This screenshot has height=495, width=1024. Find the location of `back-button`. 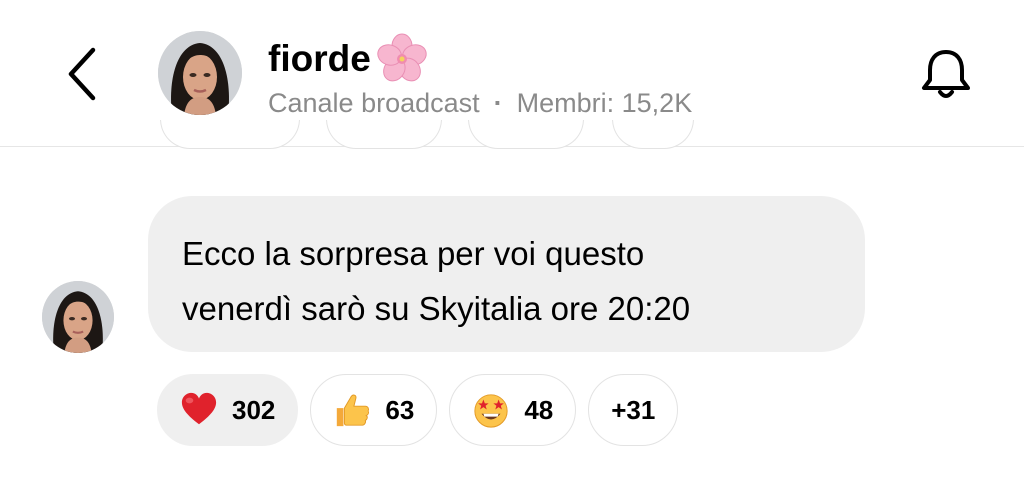

back-button is located at coordinates (82, 74).